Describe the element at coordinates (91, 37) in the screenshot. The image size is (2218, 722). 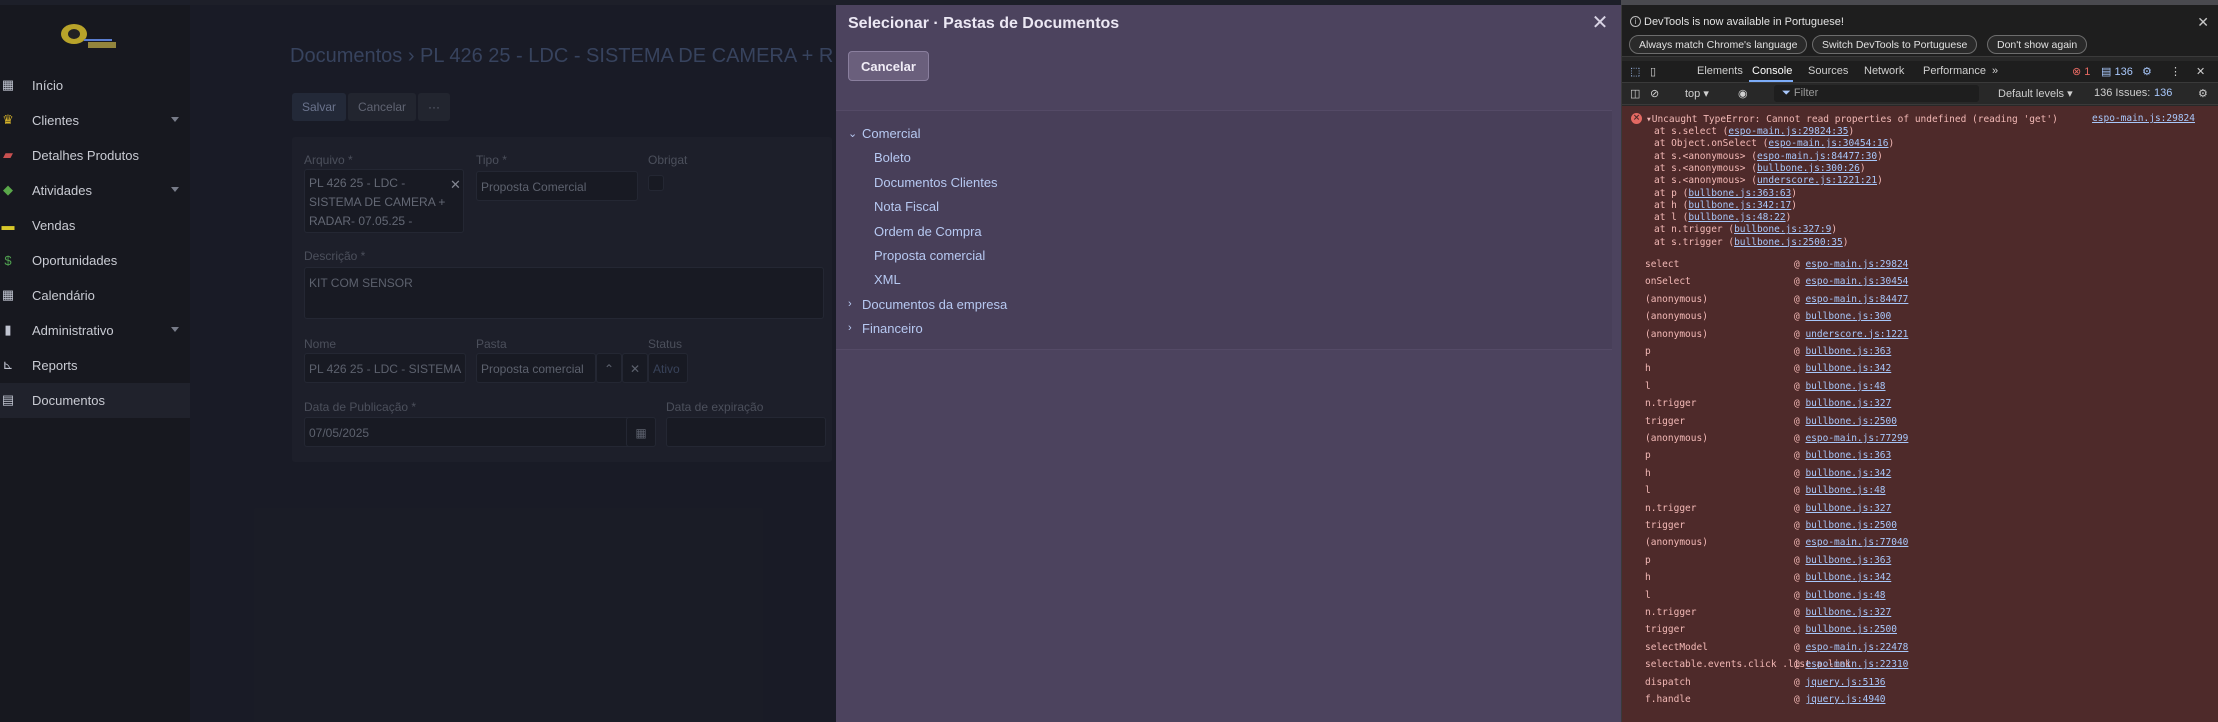
I see `company-logo` at that location.